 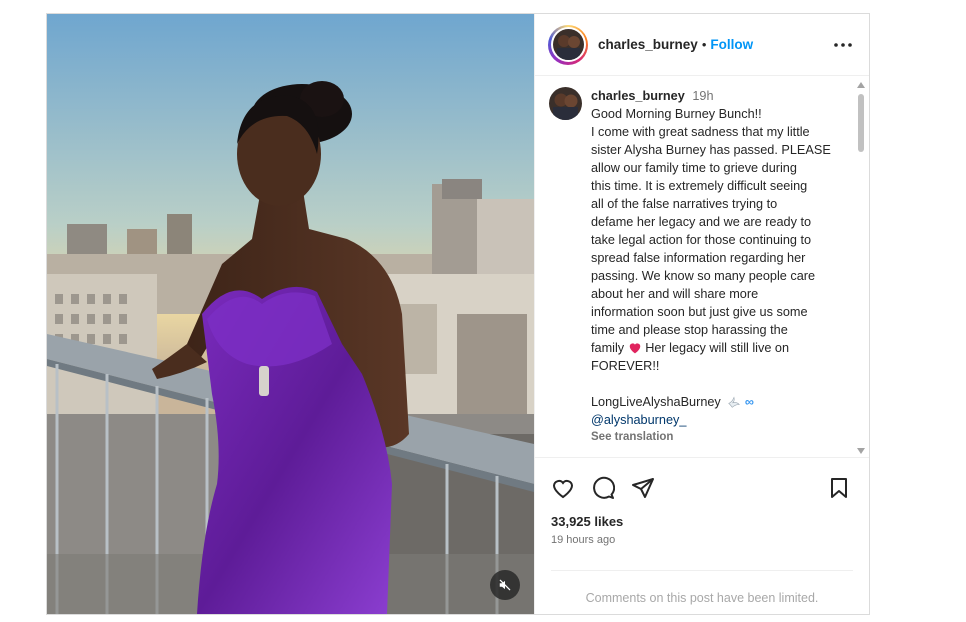 What do you see at coordinates (717, 420) in the screenshot?
I see `mention-link: @alyshaburney_` at bounding box center [717, 420].